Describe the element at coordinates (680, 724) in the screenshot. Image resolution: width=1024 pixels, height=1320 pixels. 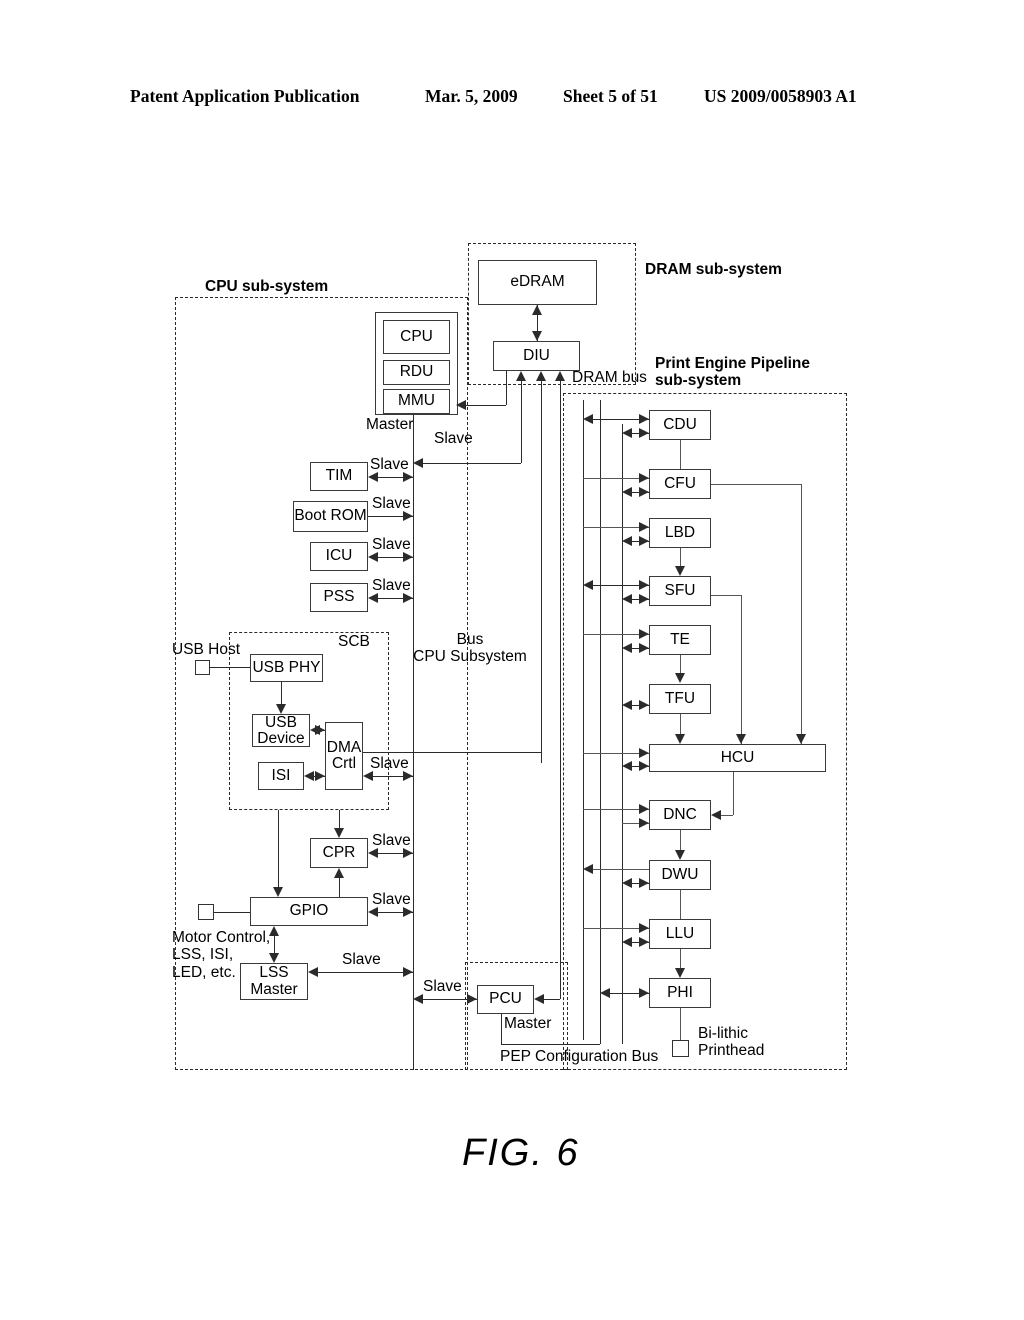
I see `tfu-hcu-vline` at that location.